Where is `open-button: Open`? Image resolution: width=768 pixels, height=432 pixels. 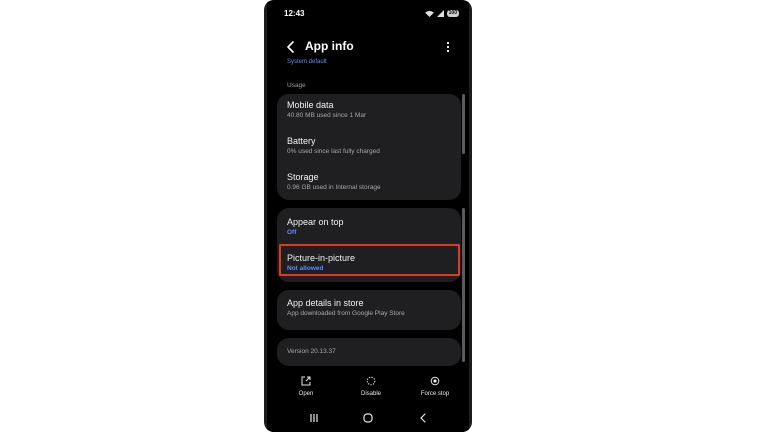 open-button: Open is located at coordinates (306, 386).